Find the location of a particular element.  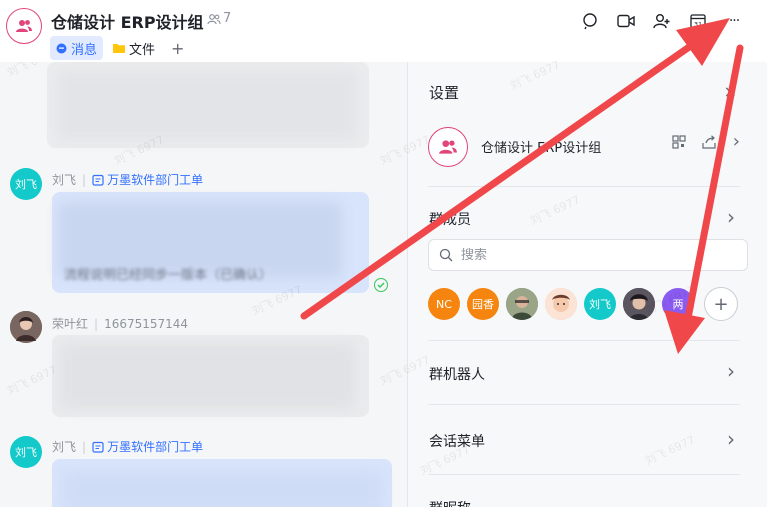

message-icon is located at coordinates (61, 48).